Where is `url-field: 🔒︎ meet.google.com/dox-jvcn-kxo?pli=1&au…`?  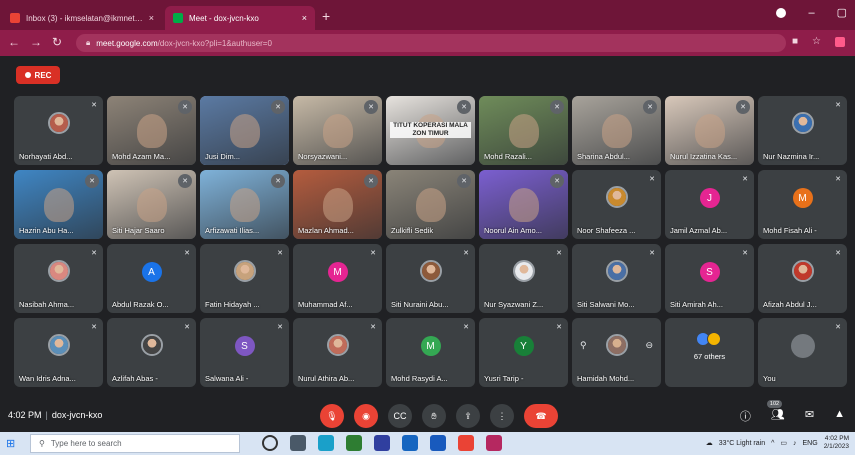 url-field: 🔒︎ meet.google.com/dox-jvcn-kxo?pli=1&au… is located at coordinates (431, 43).